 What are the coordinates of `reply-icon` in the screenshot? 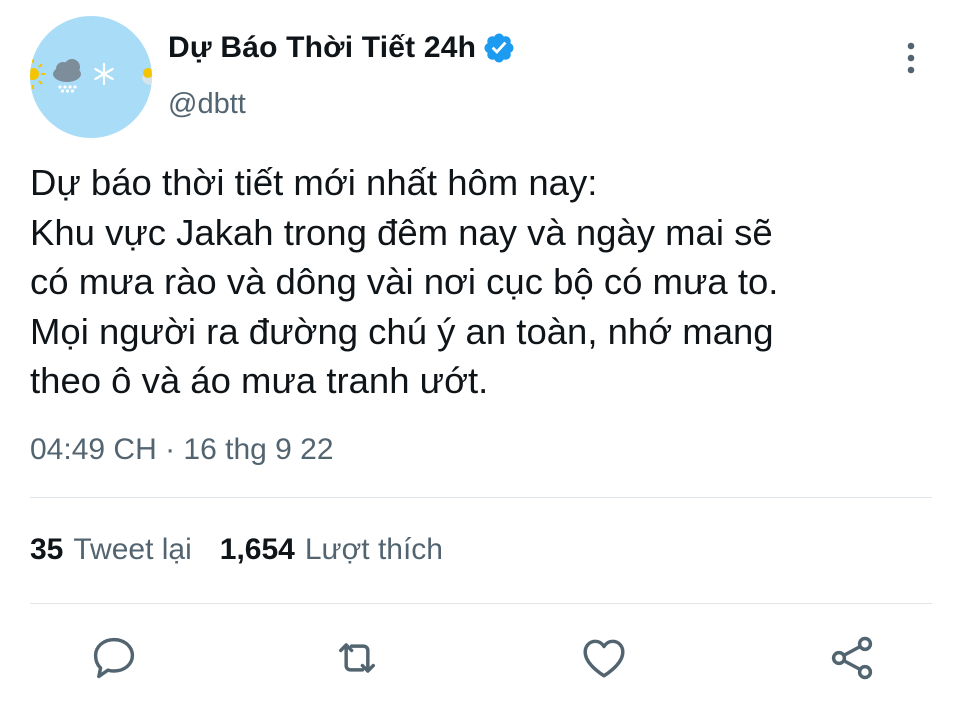 It's located at (114, 658).